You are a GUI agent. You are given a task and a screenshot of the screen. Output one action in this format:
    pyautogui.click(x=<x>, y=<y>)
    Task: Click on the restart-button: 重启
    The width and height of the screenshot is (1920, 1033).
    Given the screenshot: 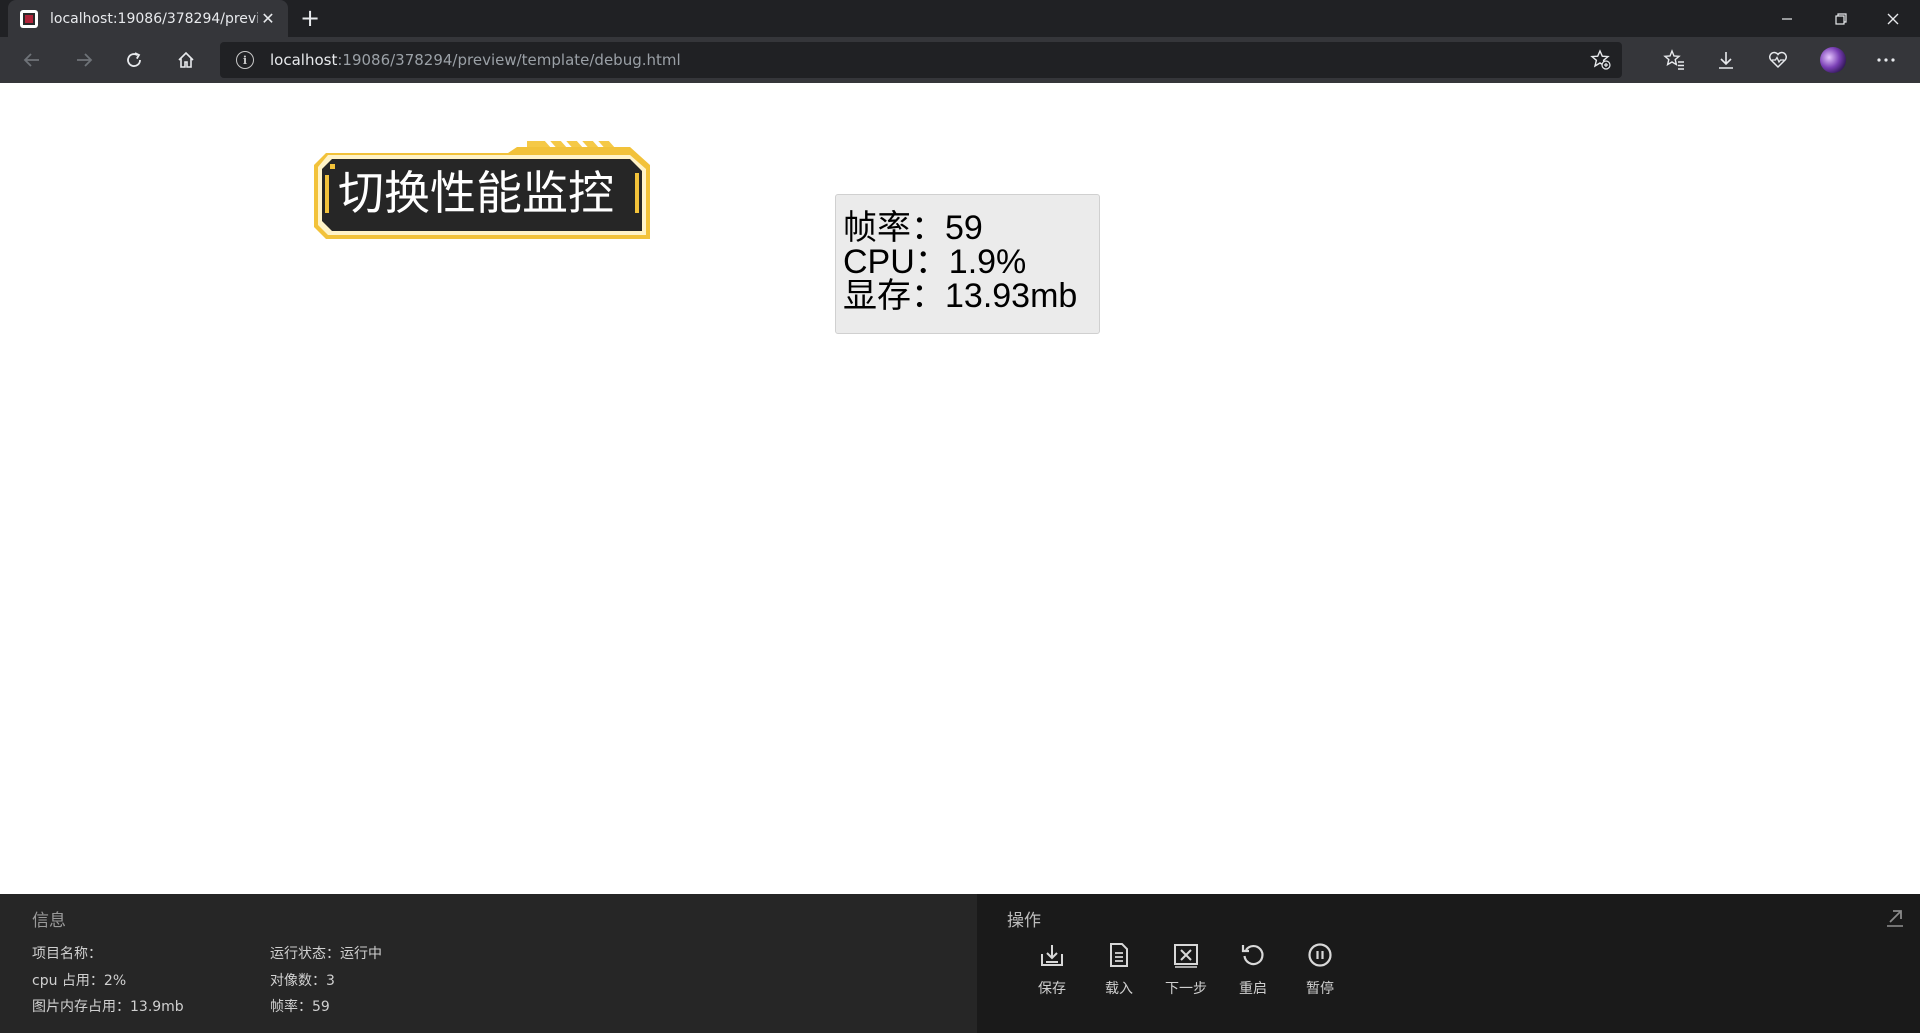 What is the action you would take?
    pyautogui.click(x=1253, y=970)
    